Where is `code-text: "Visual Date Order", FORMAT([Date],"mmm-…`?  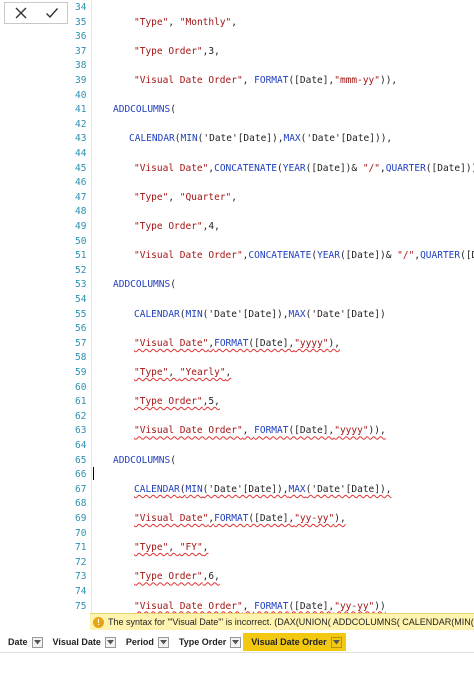
code-text: "Visual Date Order", FORMAT([Date],"mmm-… is located at coordinates (266, 80).